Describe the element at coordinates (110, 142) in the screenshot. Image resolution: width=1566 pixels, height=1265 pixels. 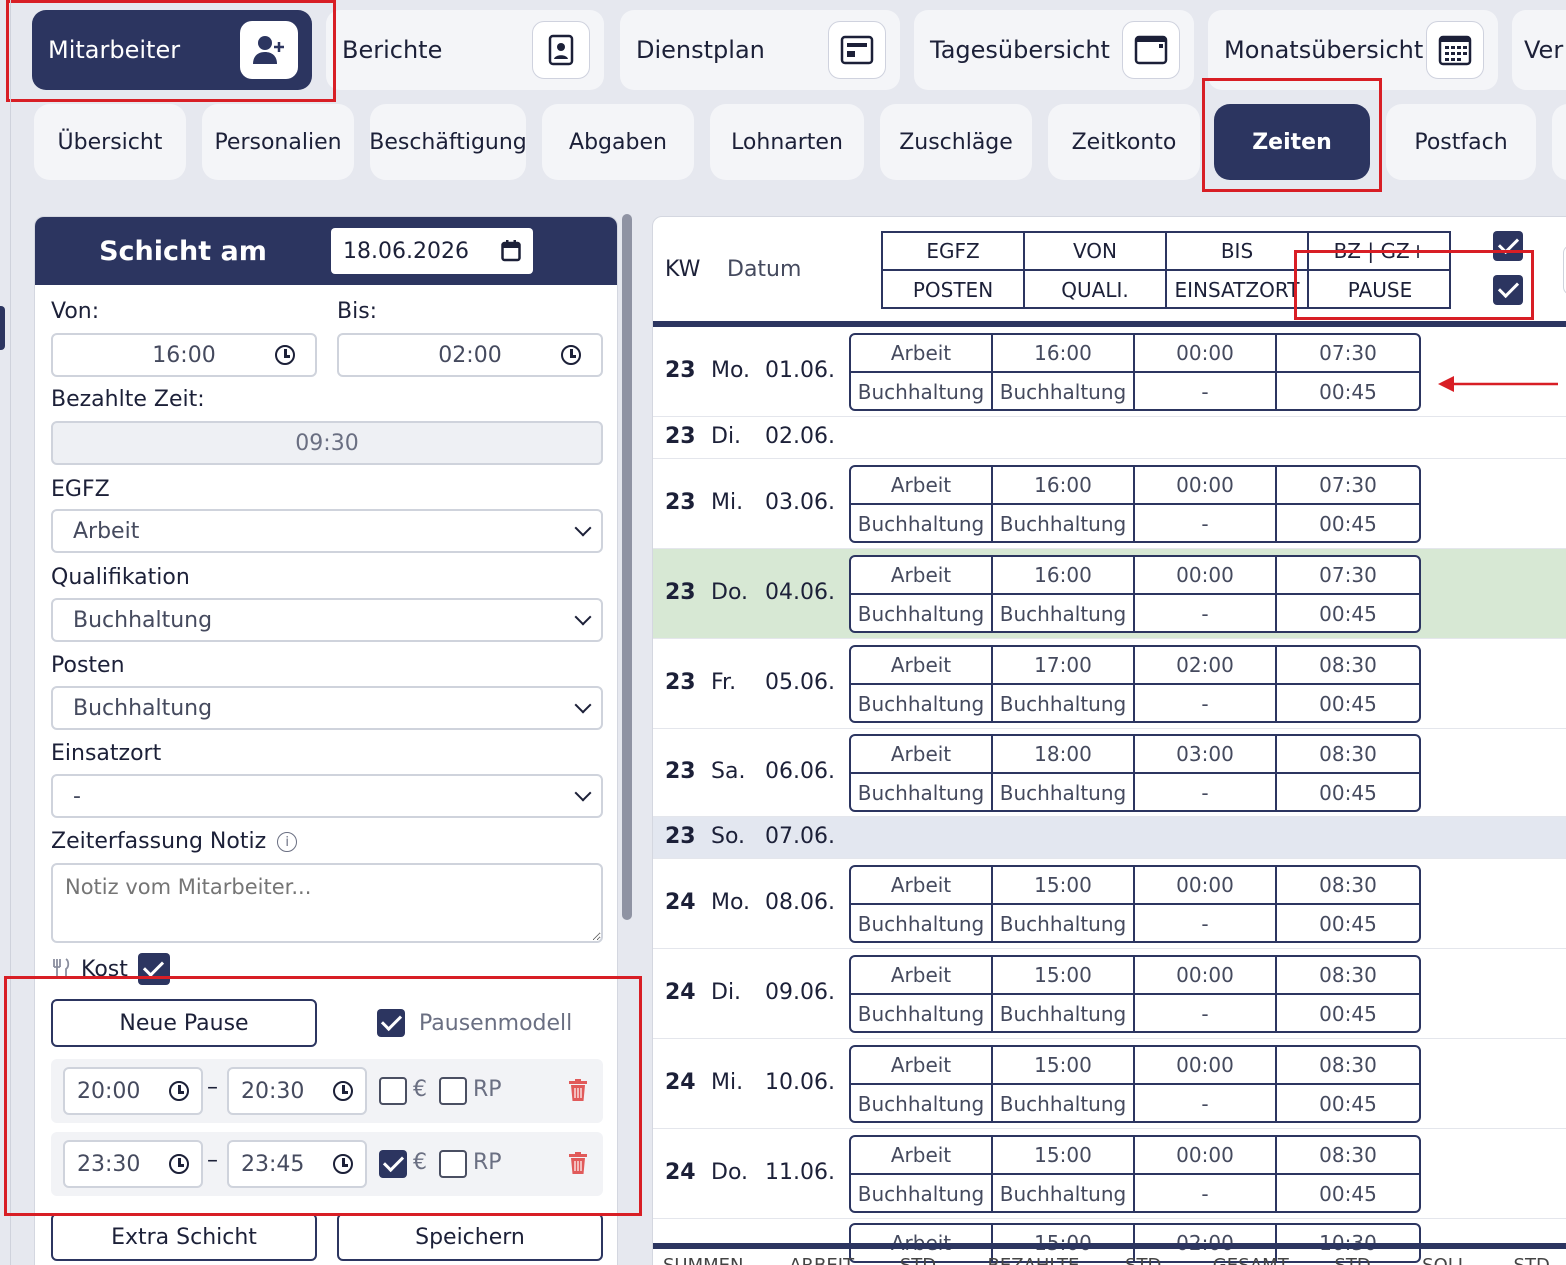
I see `tab-uebersicht: Übersicht` at that location.